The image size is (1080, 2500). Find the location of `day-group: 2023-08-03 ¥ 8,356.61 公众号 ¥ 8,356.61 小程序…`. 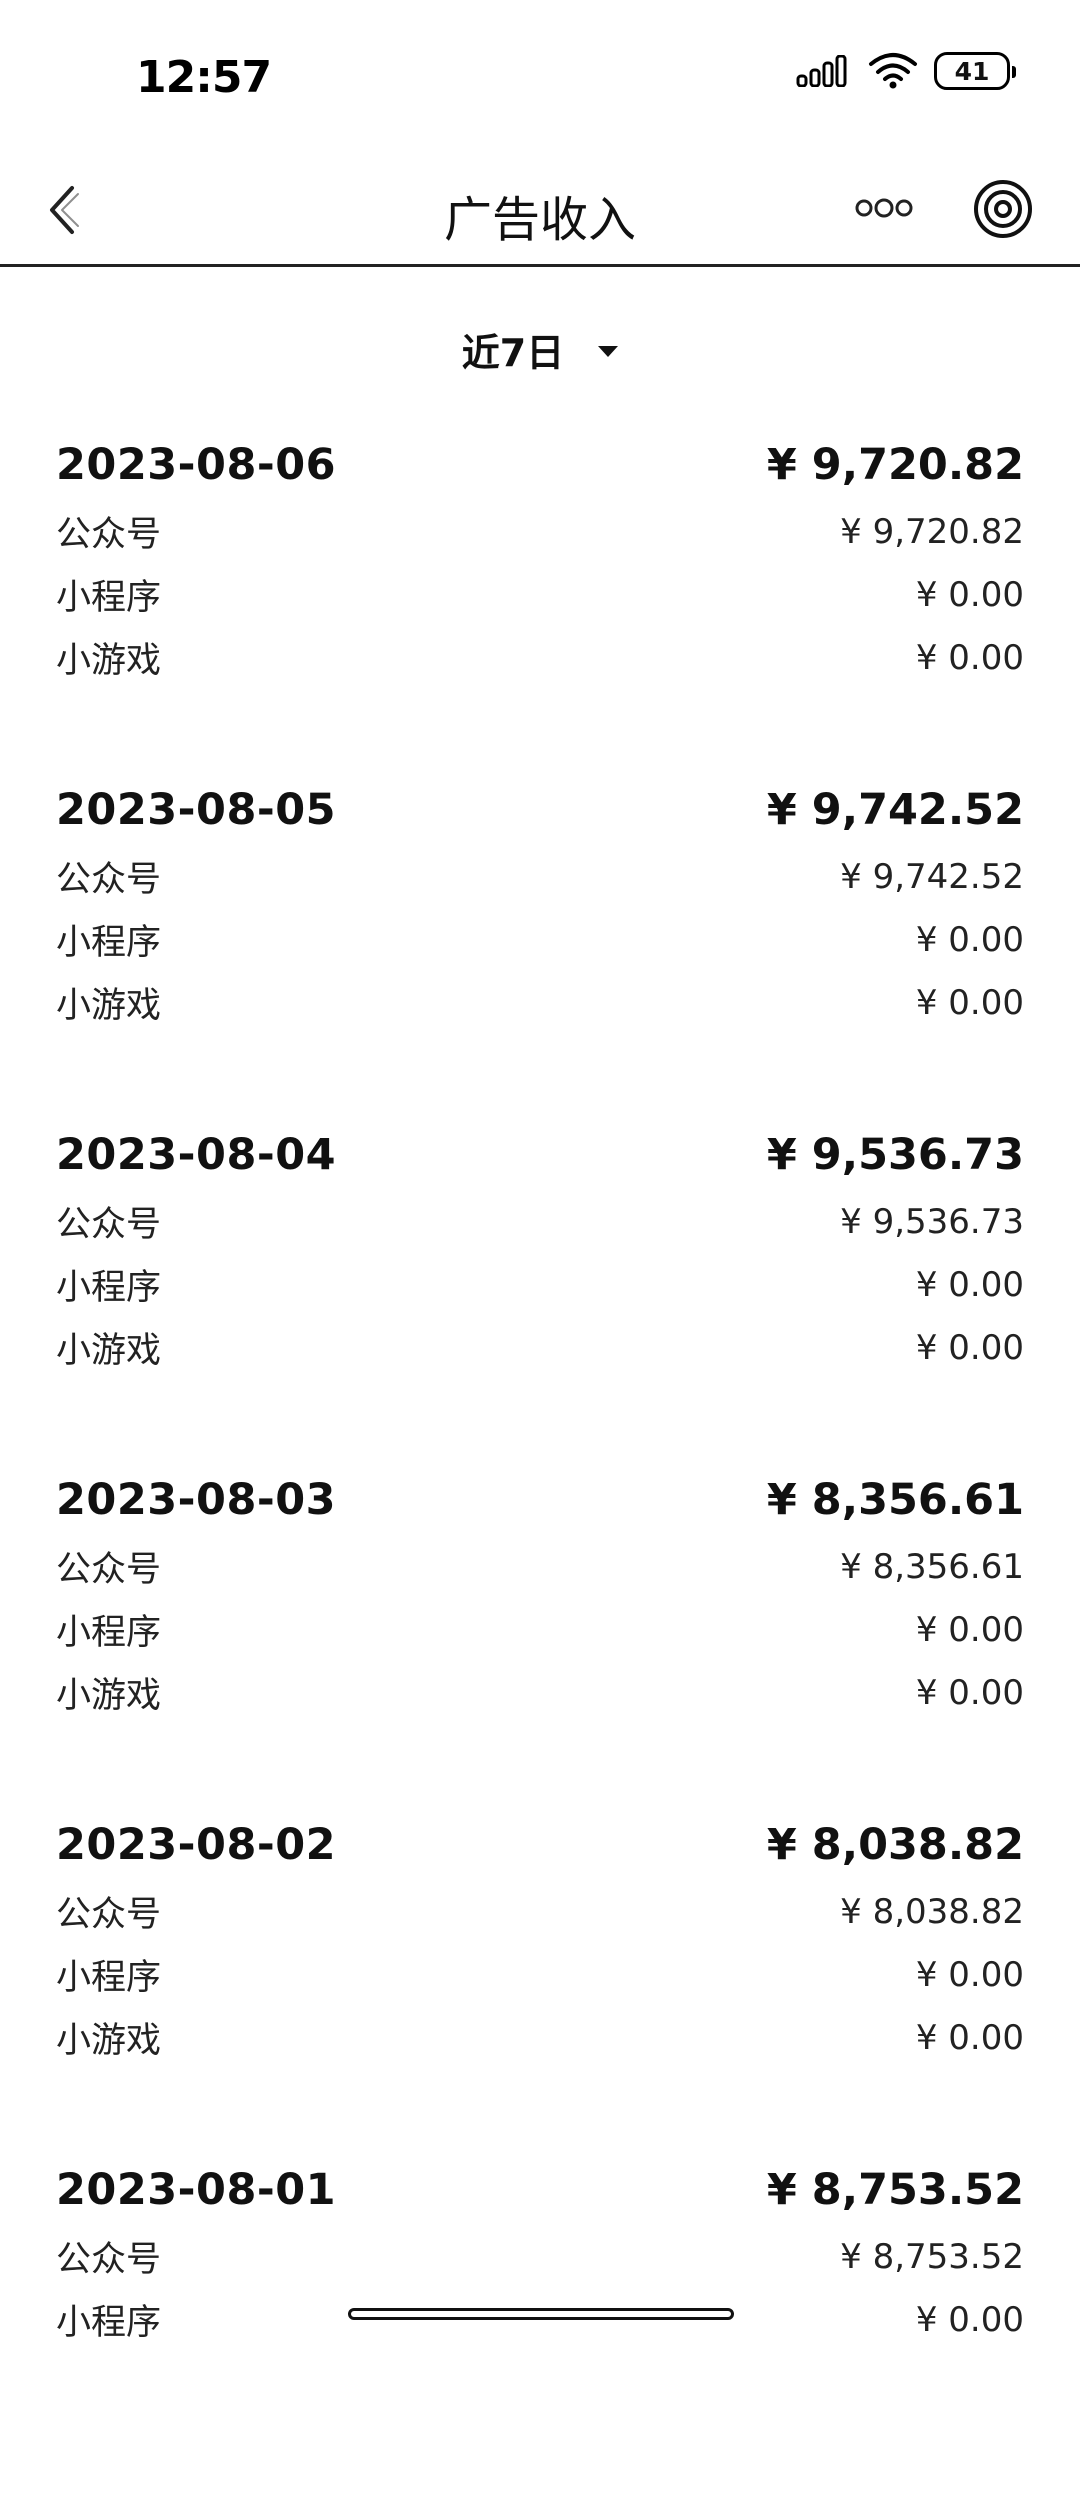

day-group: 2023-08-03 ¥ 8,356.61 公众号 ¥ 8,356.61 小程序… is located at coordinates (540, 1637).